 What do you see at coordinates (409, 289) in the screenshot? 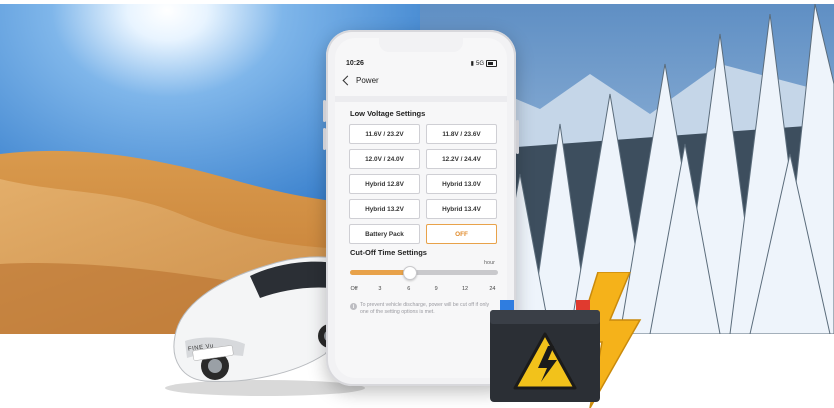
I see `tick-label: 6` at bounding box center [409, 289].